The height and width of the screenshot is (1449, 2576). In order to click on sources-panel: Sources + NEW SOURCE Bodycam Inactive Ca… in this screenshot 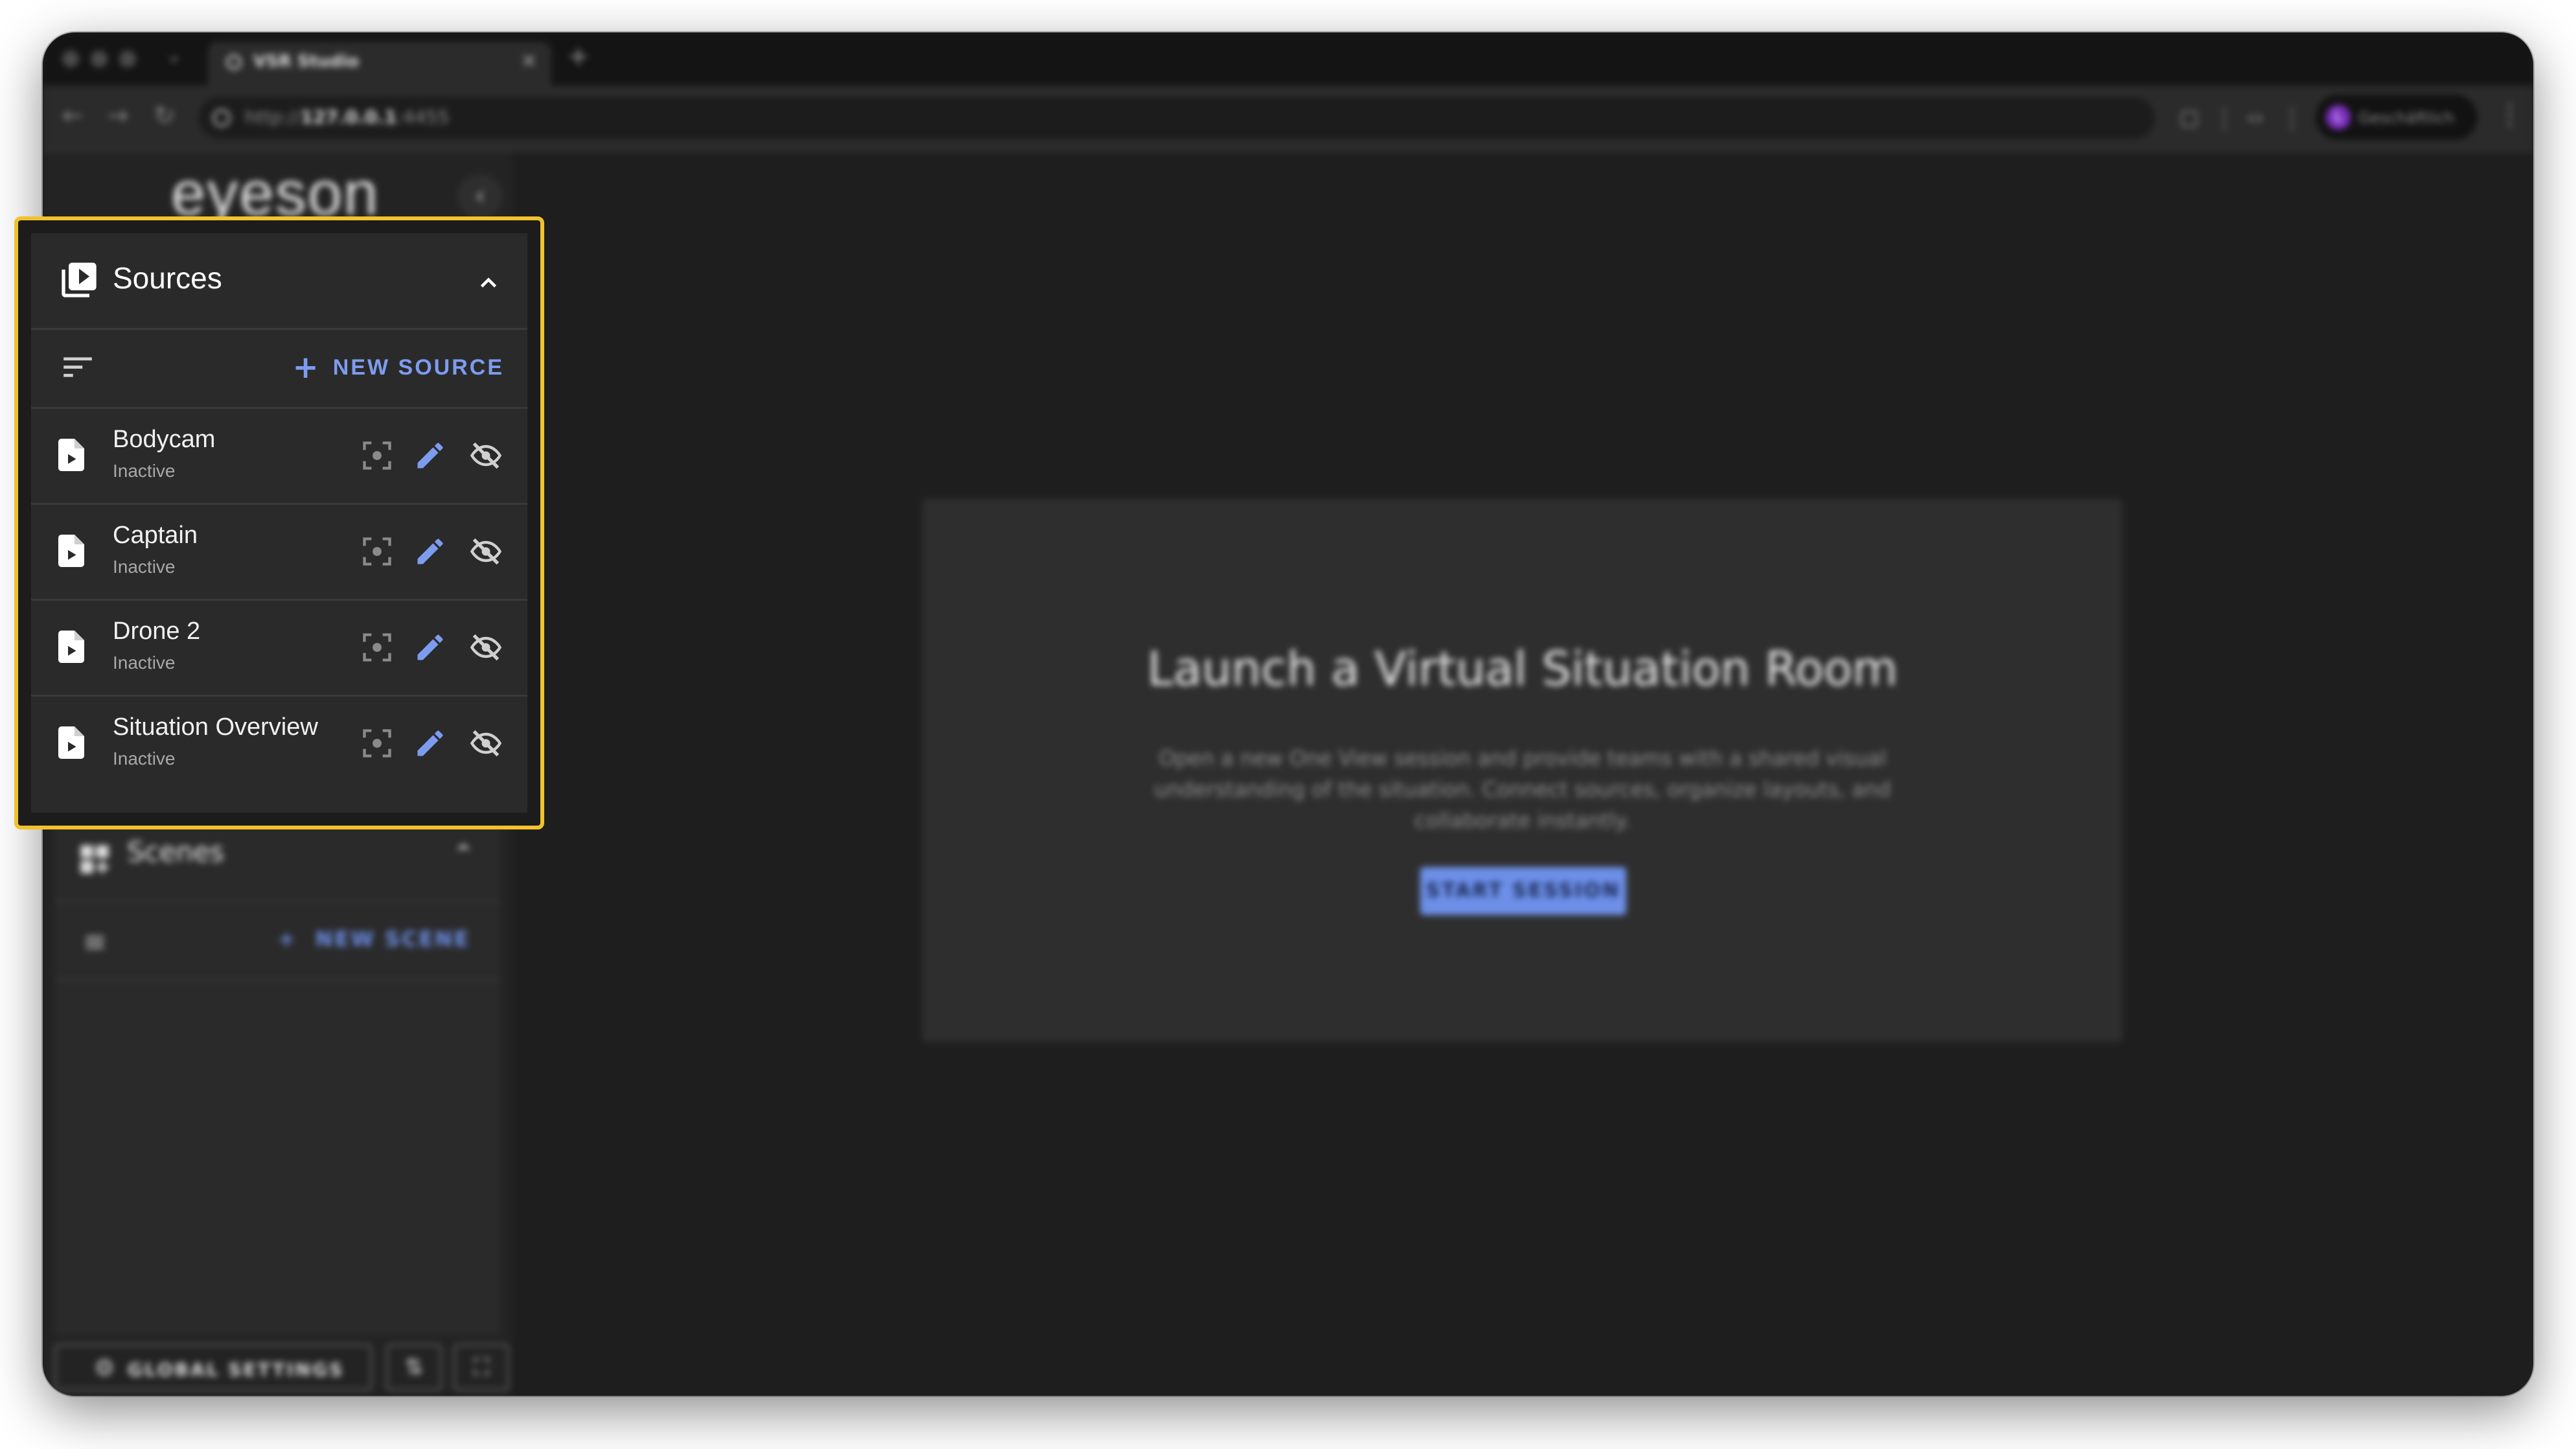, I will do `click(279, 523)`.